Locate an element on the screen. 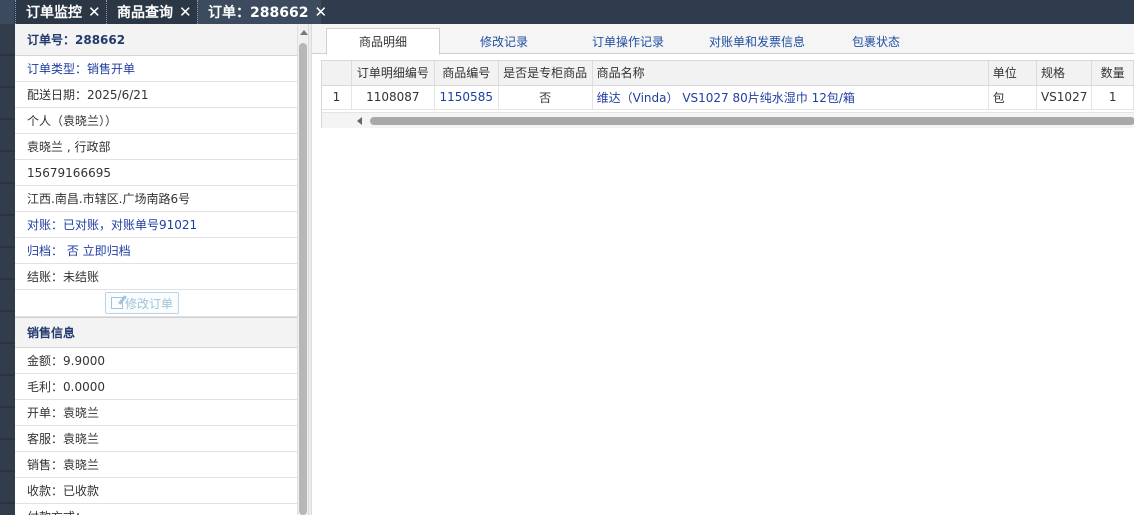  sidebar-scrollbar is located at coordinates (302, 269).